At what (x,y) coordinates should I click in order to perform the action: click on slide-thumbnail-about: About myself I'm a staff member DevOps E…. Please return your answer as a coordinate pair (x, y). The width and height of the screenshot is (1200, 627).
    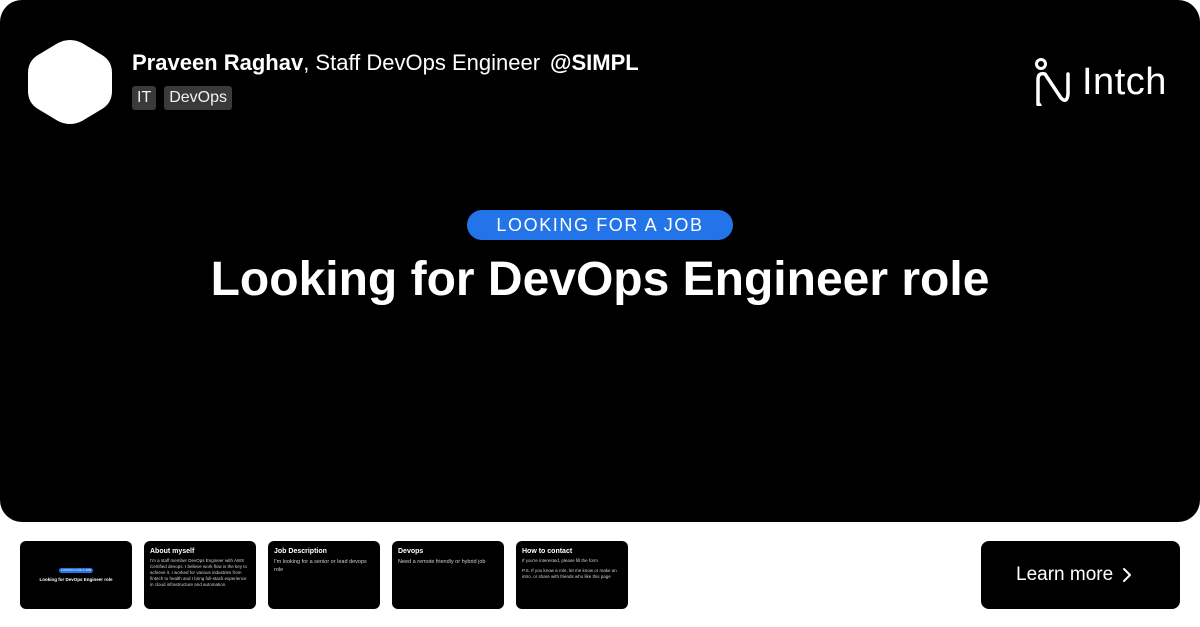
    Looking at the image, I should click on (200, 575).